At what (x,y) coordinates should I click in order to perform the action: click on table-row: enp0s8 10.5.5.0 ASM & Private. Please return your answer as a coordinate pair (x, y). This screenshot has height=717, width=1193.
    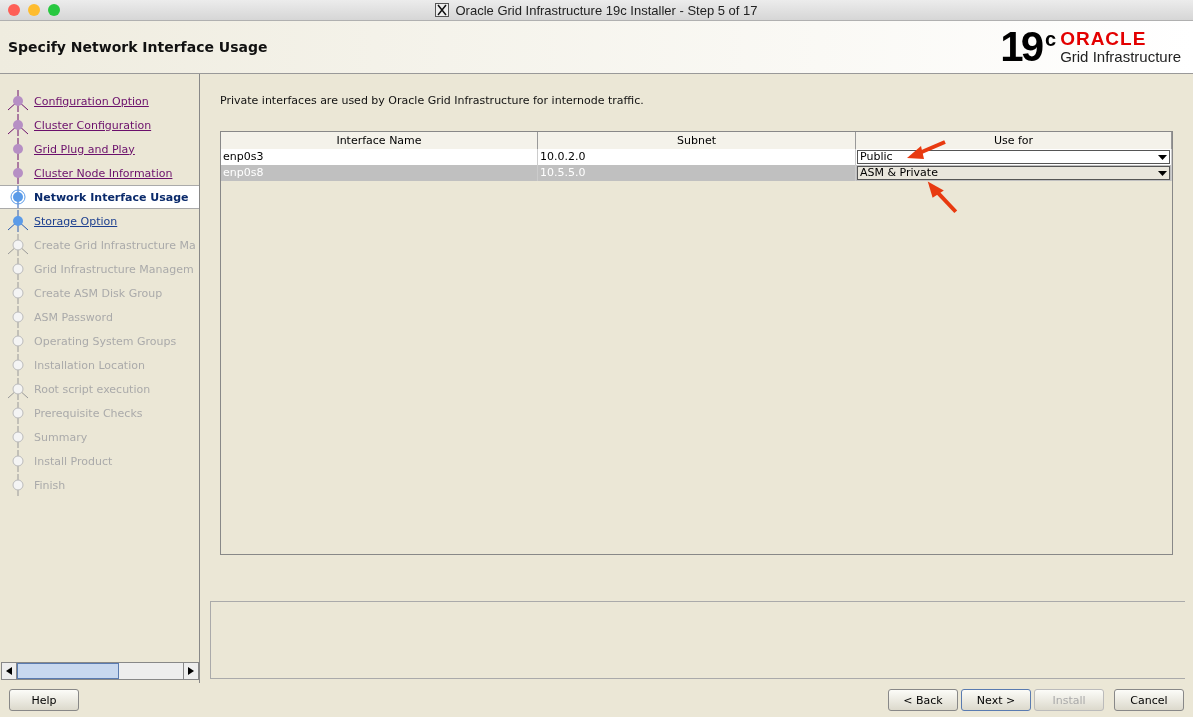
    Looking at the image, I should click on (696, 173).